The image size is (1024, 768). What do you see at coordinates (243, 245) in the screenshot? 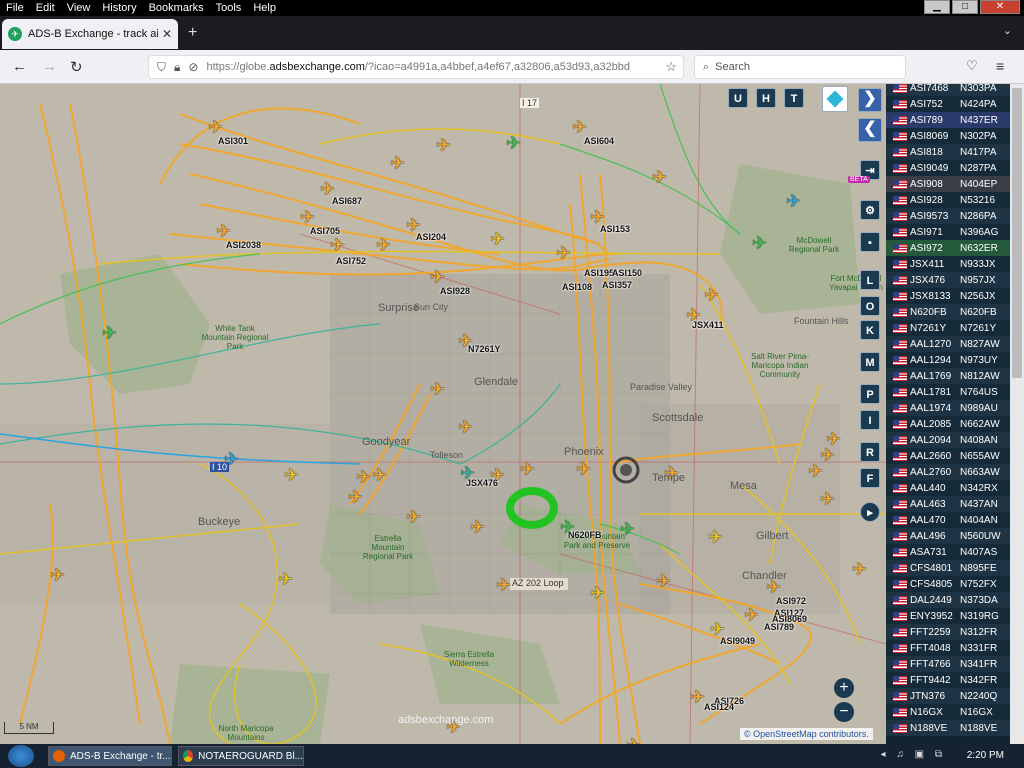
I see `callsign-label: ASI2038` at bounding box center [243, 245].